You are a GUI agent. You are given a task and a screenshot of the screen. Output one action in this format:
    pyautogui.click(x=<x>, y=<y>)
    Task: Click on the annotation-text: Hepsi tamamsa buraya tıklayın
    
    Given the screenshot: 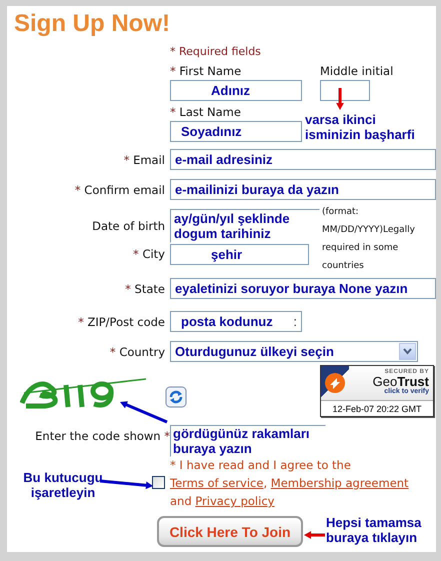 What is the action you would take?
    pyautogui.click(x=374, y=530)
    